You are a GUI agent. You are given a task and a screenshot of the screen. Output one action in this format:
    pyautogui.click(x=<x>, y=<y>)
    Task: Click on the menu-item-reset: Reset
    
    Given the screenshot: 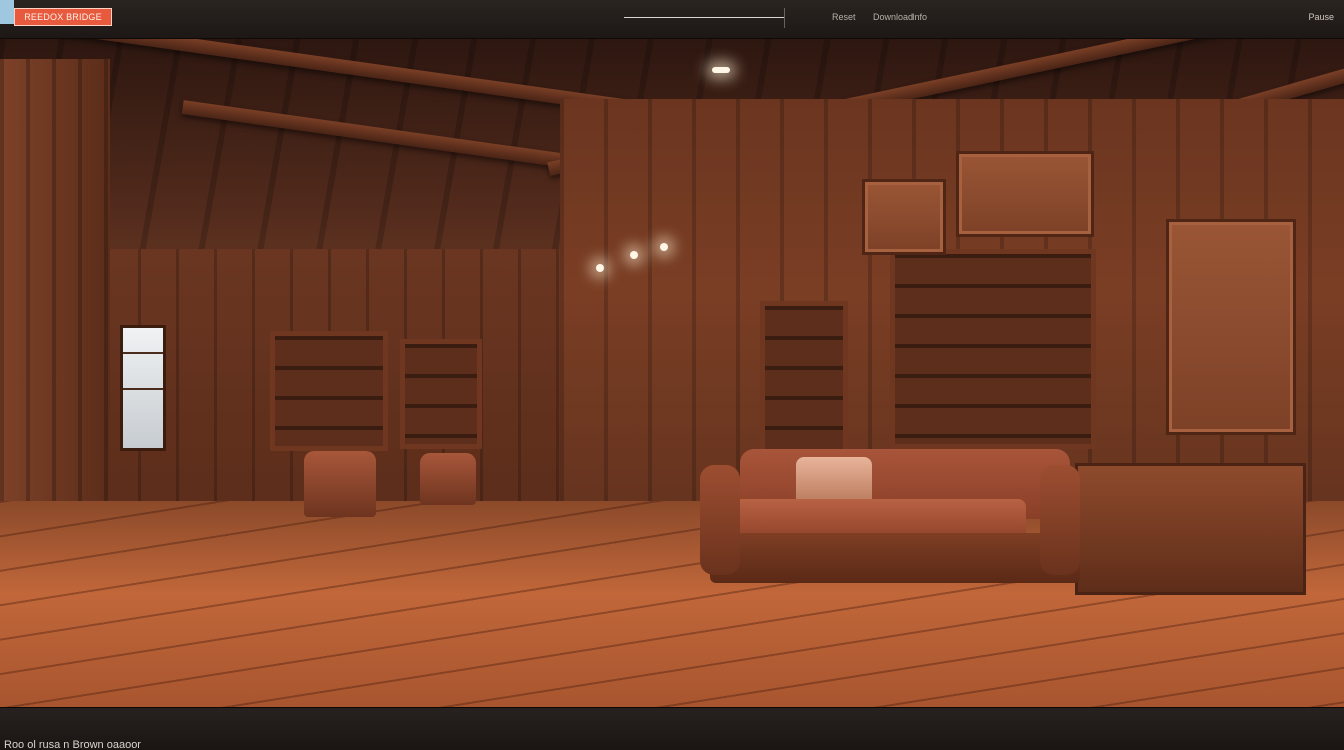 What is the action you would take?
    pyautogui.click(x=844, y=17)
    